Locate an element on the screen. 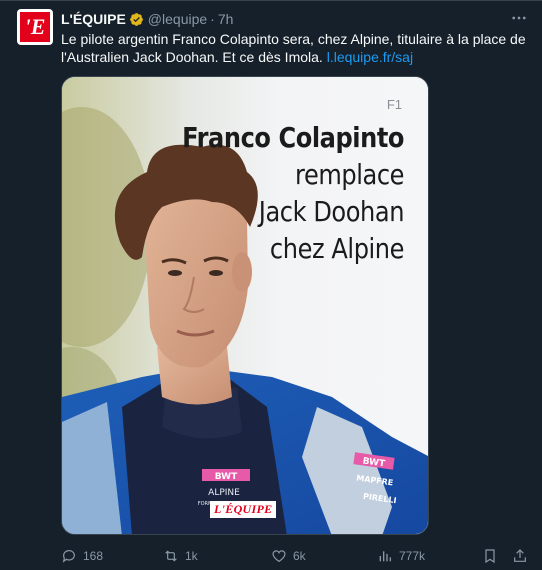 The image size is (542, 570). author-avatar: 'E is located at coordinates (35, 27).